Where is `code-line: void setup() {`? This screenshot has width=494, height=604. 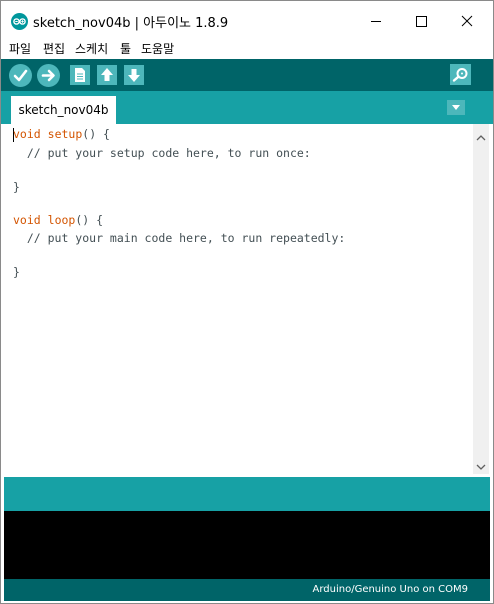
code-line: void setup() { is located at coordinates (61, 134).